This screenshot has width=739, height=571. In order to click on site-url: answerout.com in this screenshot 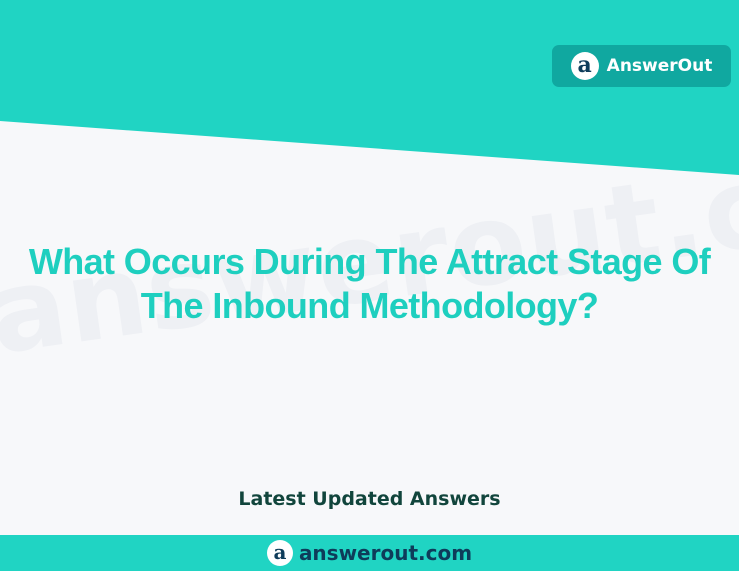, I will do `click(385, 553)`.